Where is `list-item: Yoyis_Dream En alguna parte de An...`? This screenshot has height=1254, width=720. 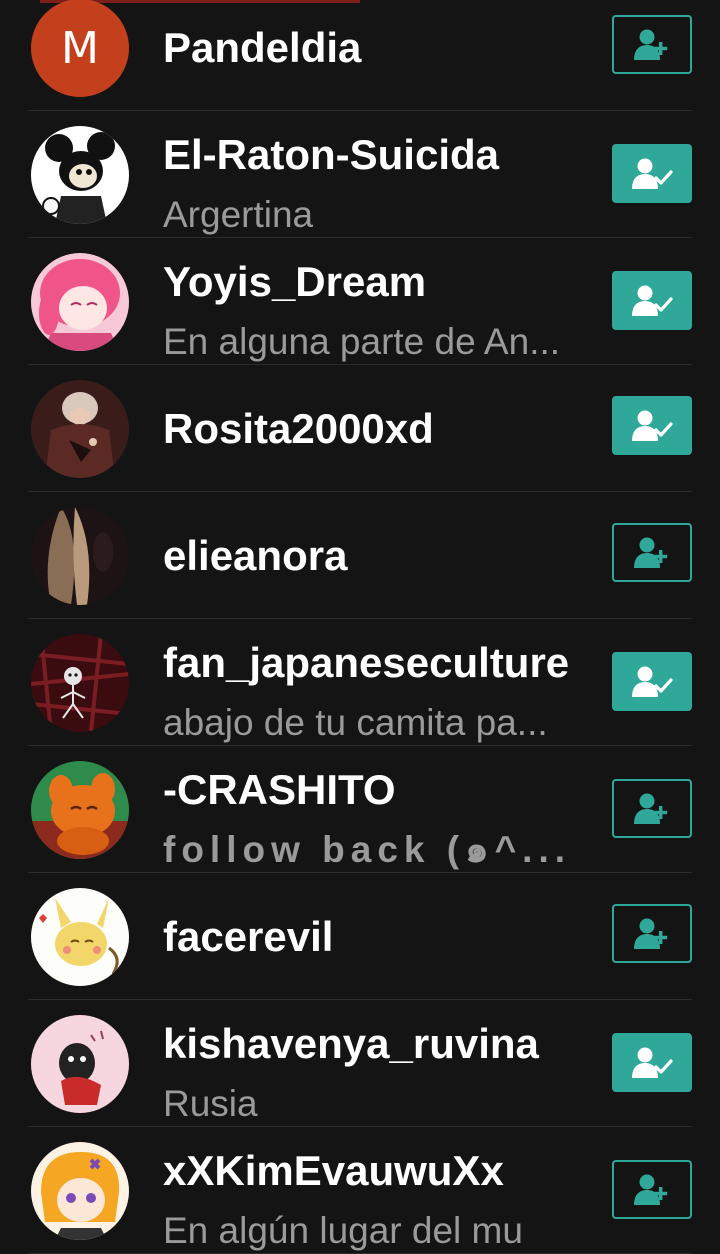
list-item: Yoyis_Dream En alguna parte de An... is located at coordinates (360, 301).